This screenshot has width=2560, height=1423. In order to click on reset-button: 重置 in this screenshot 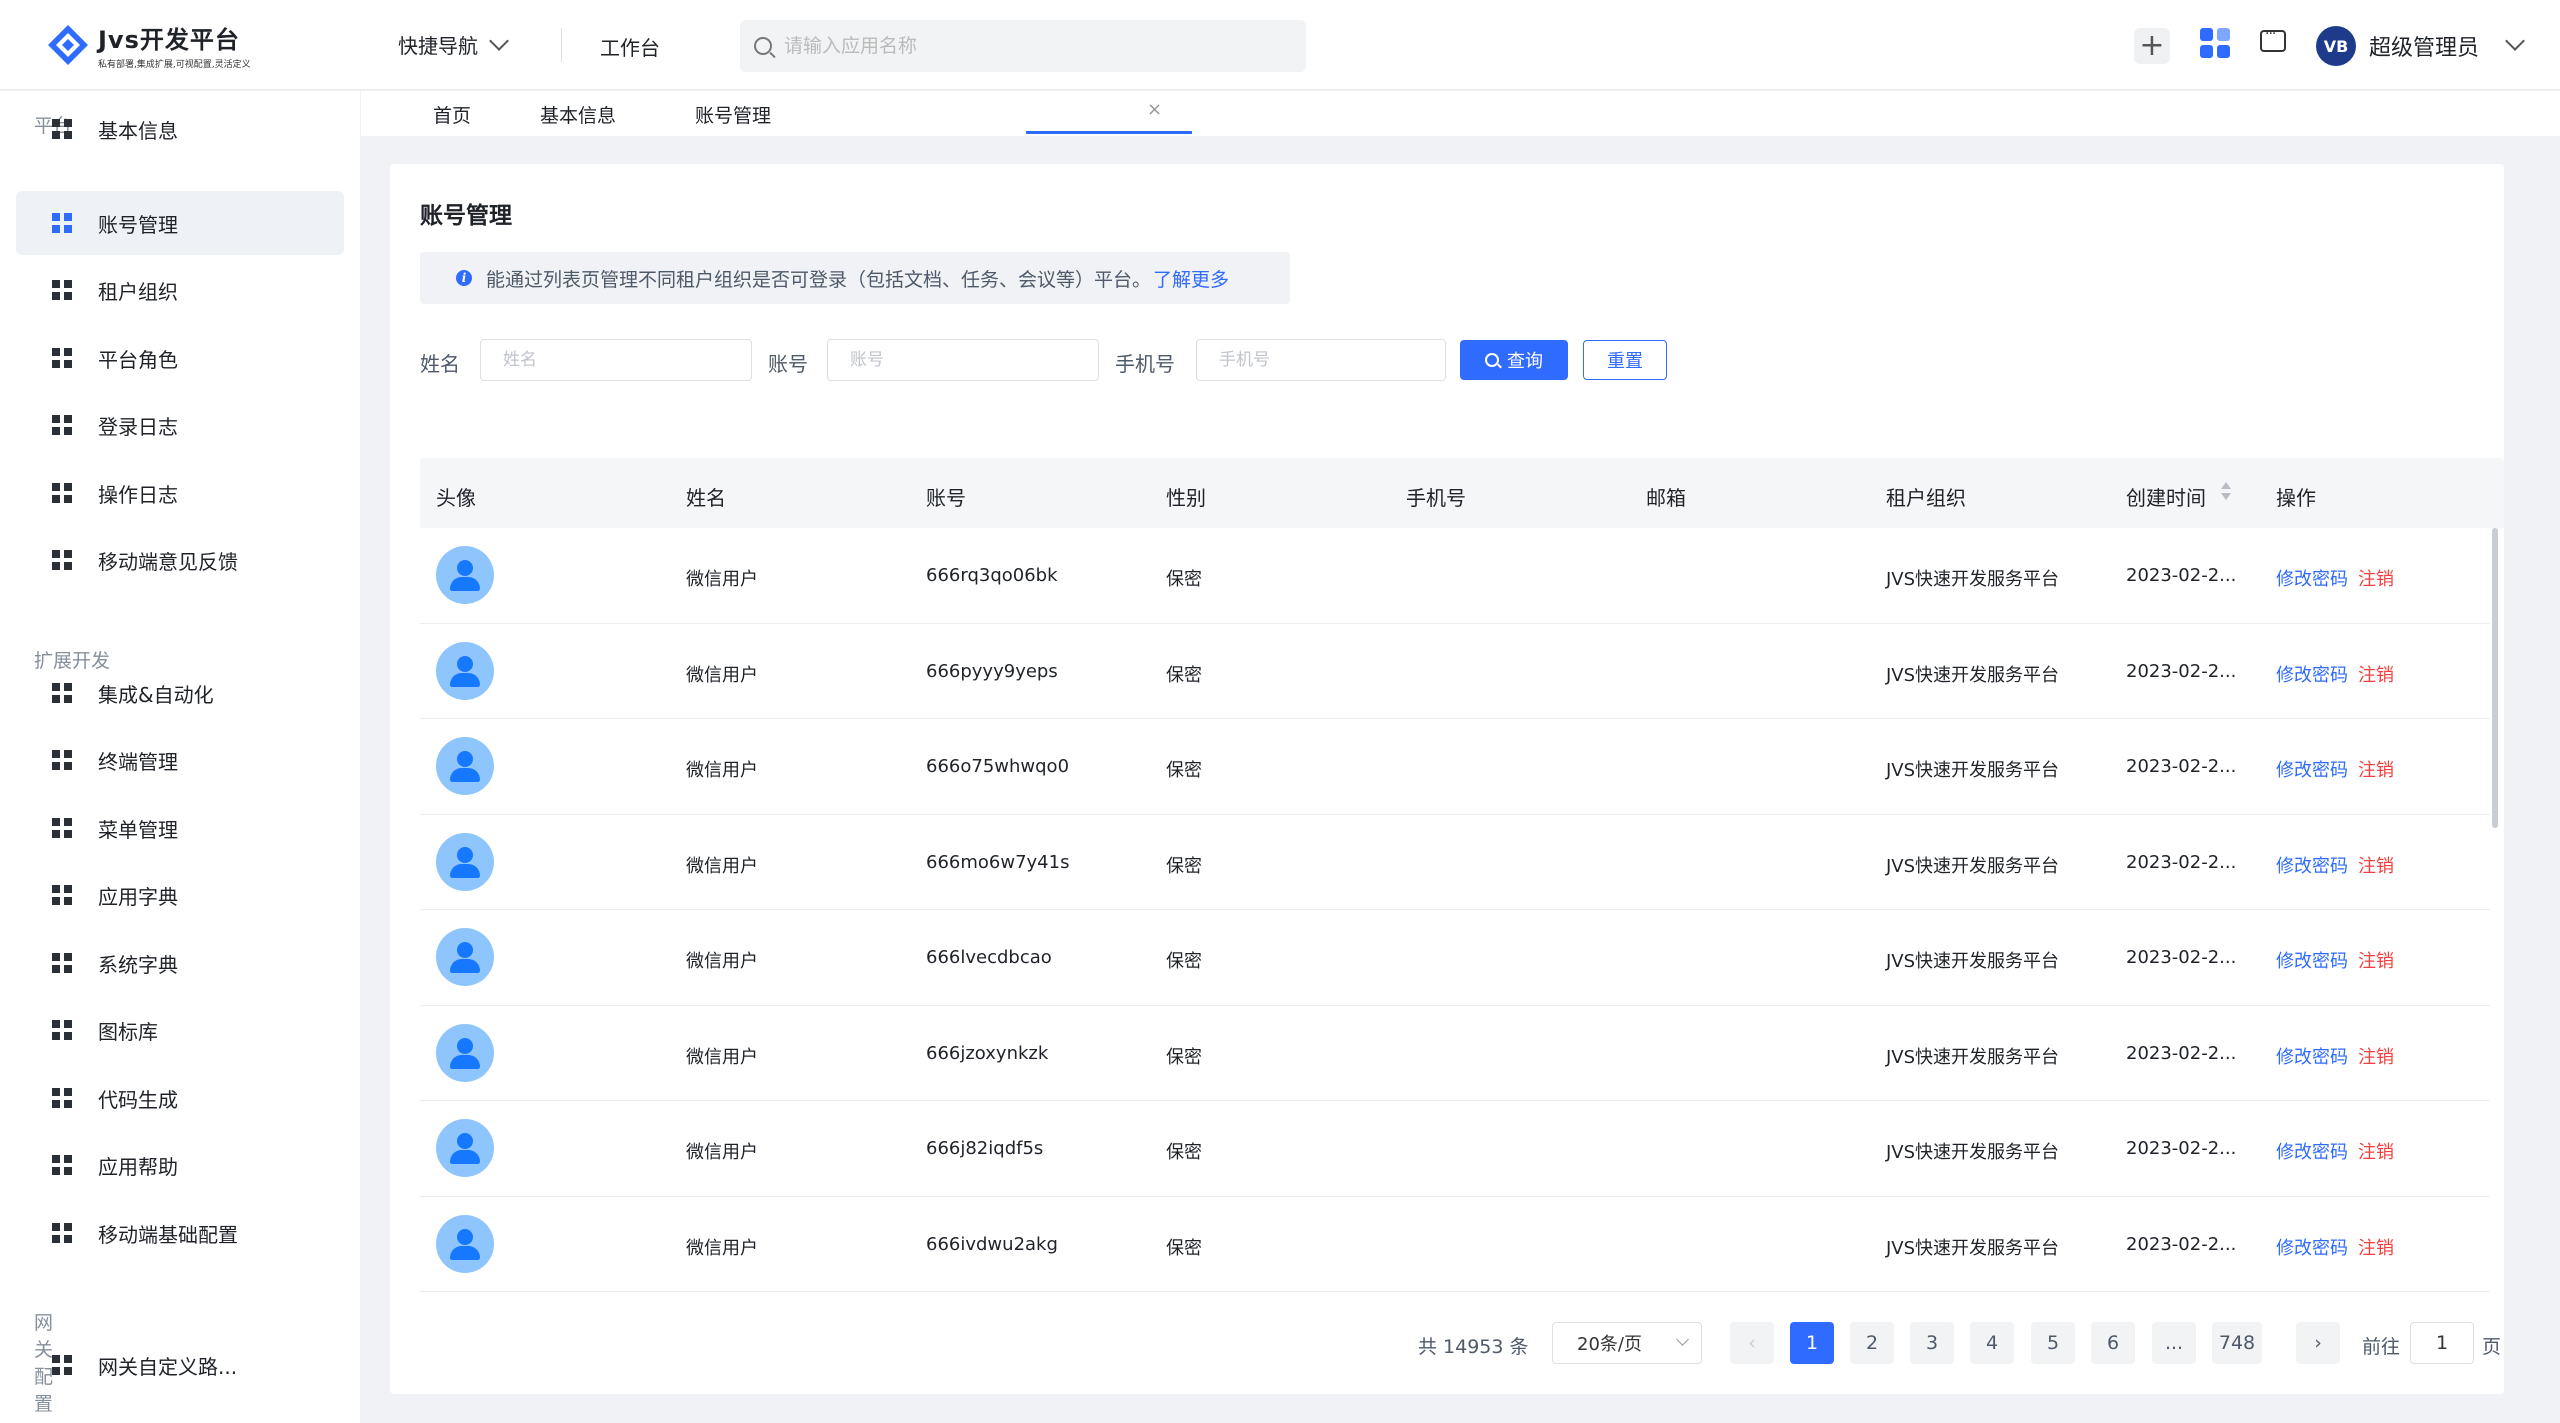, I will do `click(1625, 360)`.